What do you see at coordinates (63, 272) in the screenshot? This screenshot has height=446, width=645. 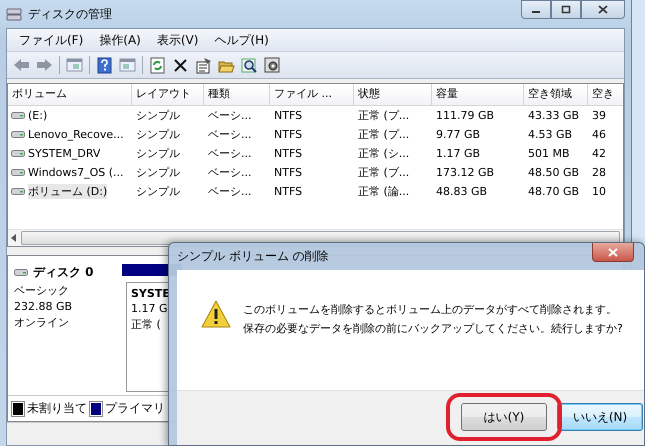 I see `disk-name: ディスク 0` at bounding box center [63, 272].